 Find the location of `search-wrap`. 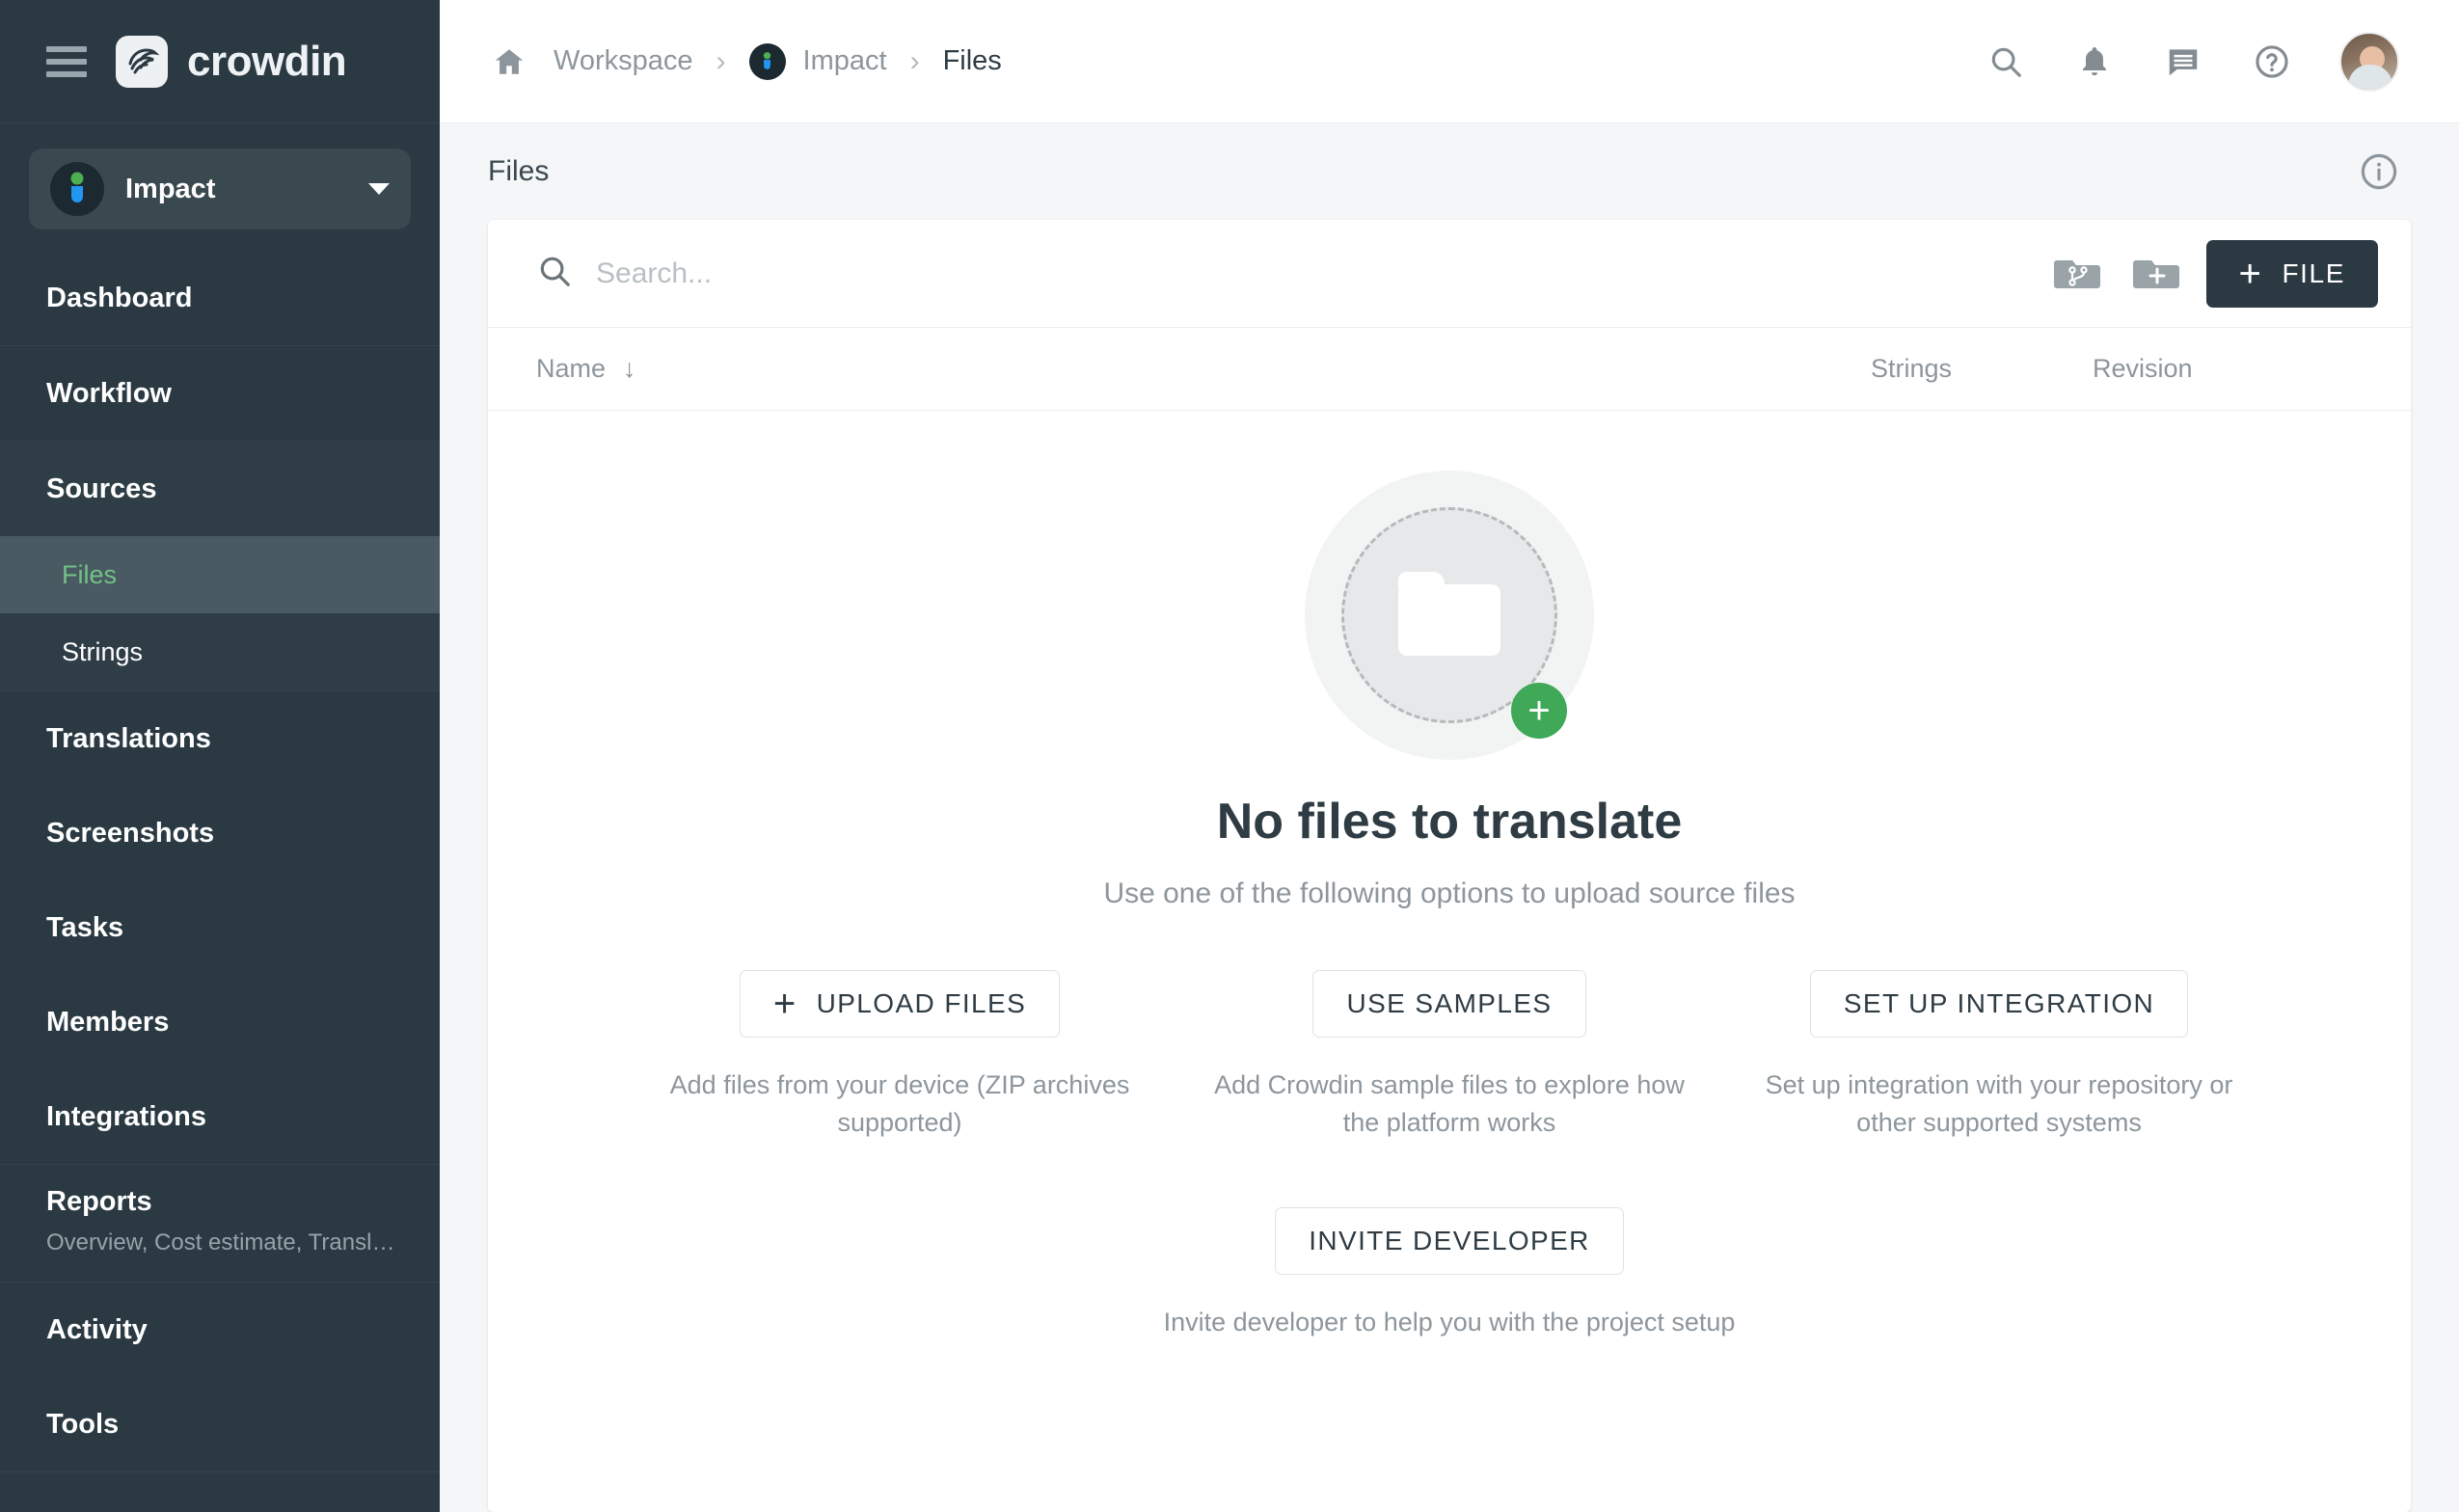

search-wrap is located at coordinates (1282, 273).